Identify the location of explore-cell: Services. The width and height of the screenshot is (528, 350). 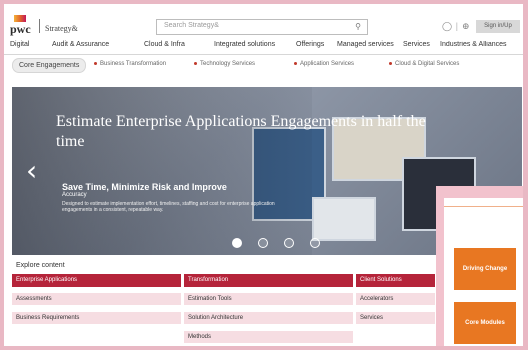
(395, 318).